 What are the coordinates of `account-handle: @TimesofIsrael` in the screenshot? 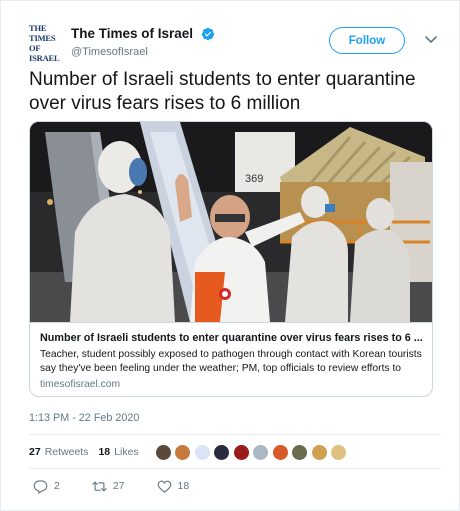 It's located at (143, 52).